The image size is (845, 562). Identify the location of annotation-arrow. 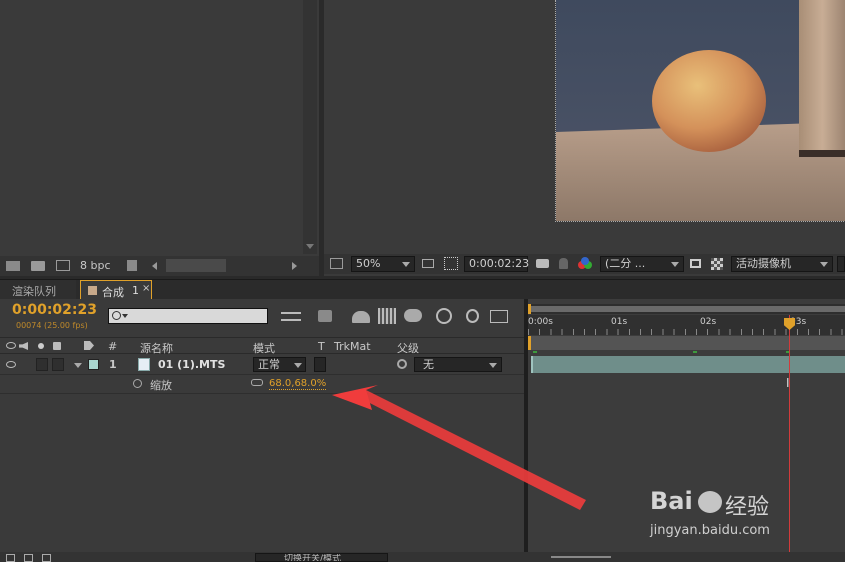
(459, 447).